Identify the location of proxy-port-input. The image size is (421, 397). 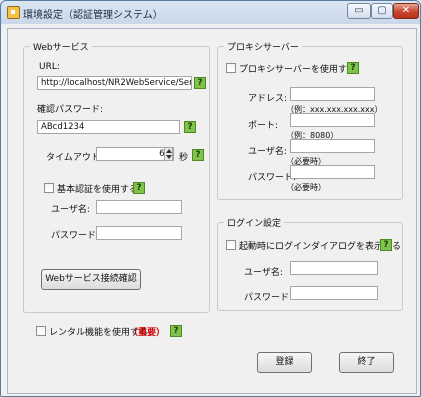
(332, 120).